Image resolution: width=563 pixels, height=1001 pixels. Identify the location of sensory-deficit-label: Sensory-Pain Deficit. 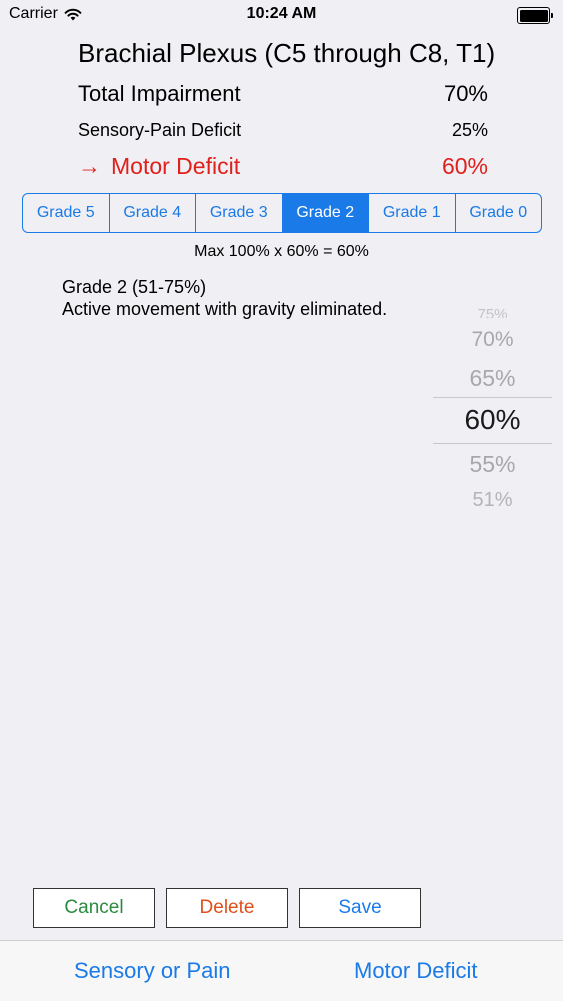
(160, 130).